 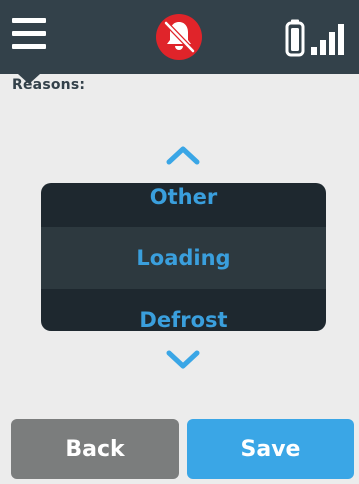 I want to click on alarm-muted-icon, so click(x=179, y=37).